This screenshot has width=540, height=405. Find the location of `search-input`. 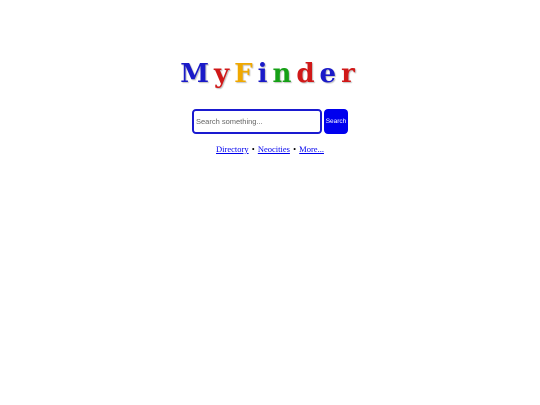

search-input is located at coordinates (257, 121).